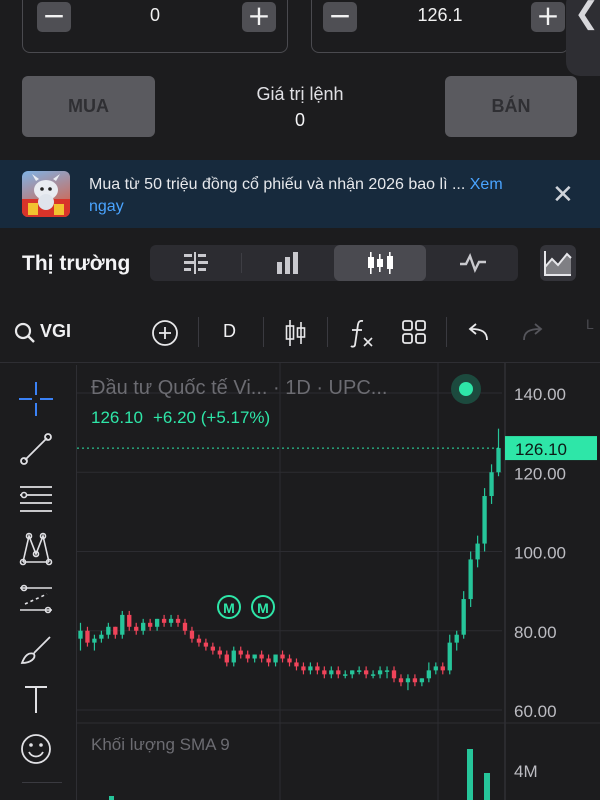 This screenshot has width=600, height=800. I want to click on close-icon: ✕, so click(563, 195).